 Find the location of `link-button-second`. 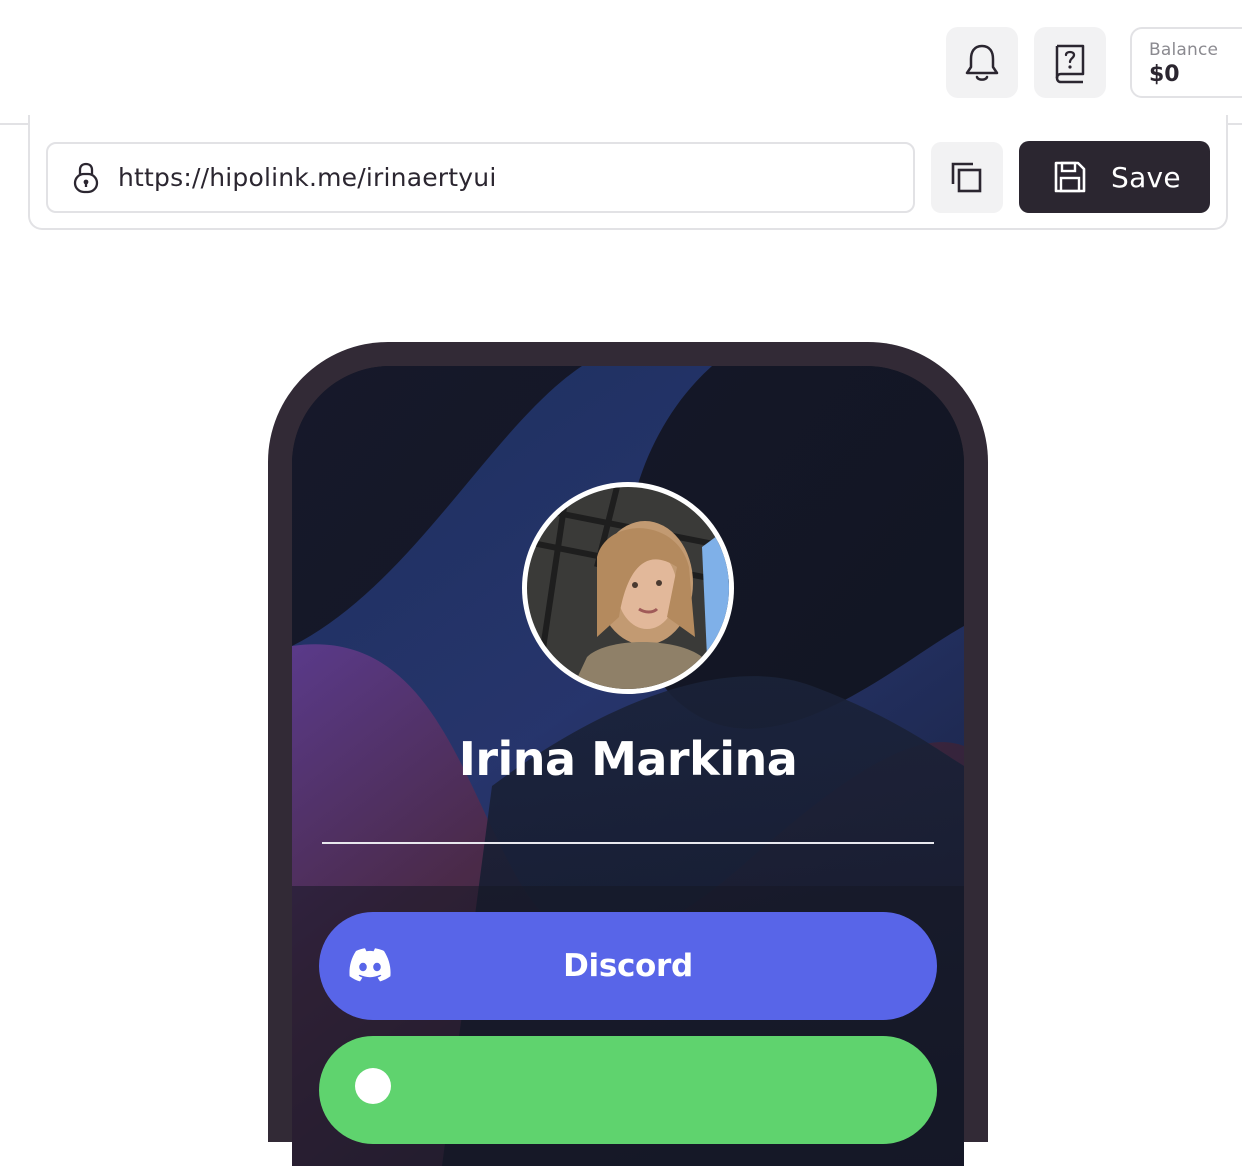

link-button-second is located at coordinates (628, 1090).